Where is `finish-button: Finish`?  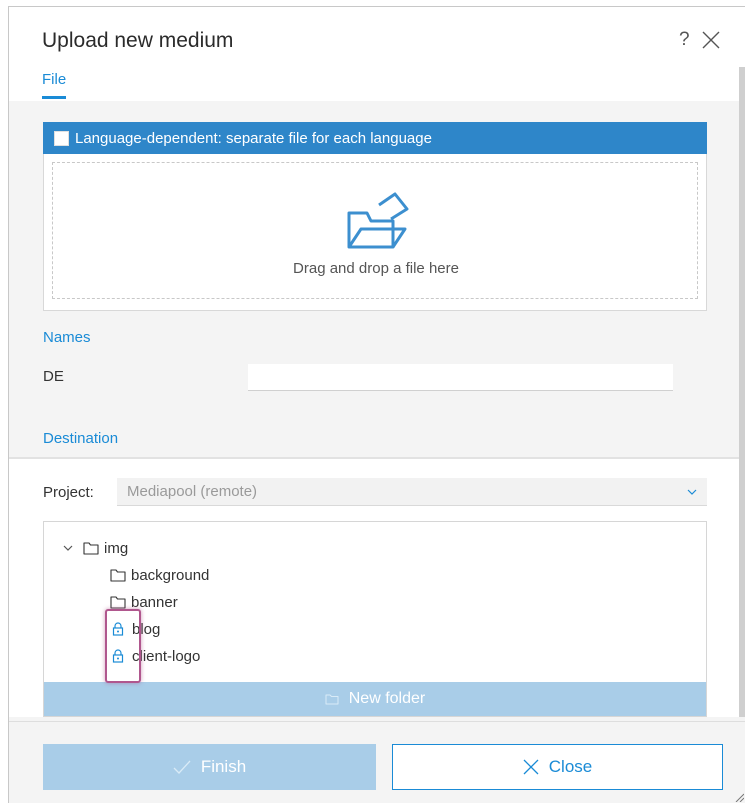
finish-button: Finish is located at coordinates (209, 767).